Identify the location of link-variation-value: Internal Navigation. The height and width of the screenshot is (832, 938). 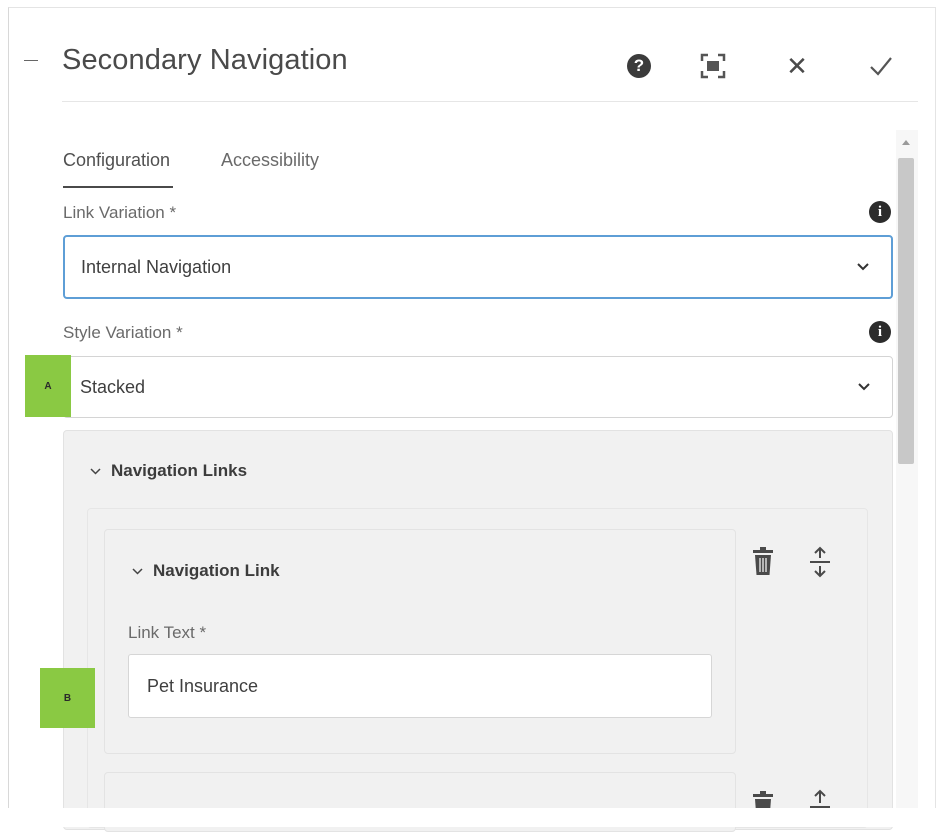
(156, 266).